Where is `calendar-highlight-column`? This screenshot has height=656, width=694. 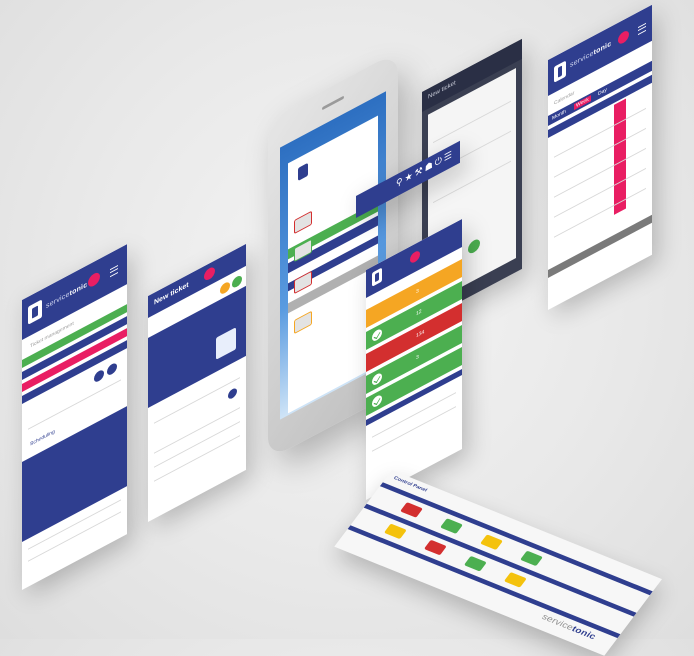
calendar-highlight-column is located at coordinates (620, 156).